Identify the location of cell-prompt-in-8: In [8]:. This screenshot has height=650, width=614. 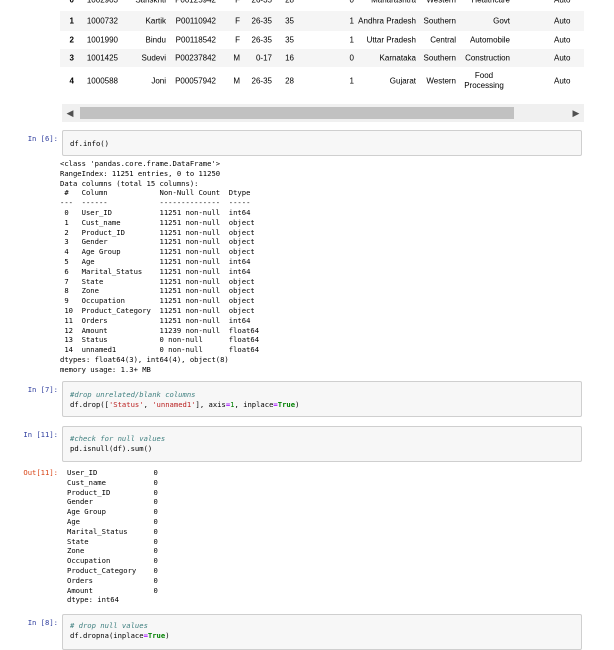
(42, 622).